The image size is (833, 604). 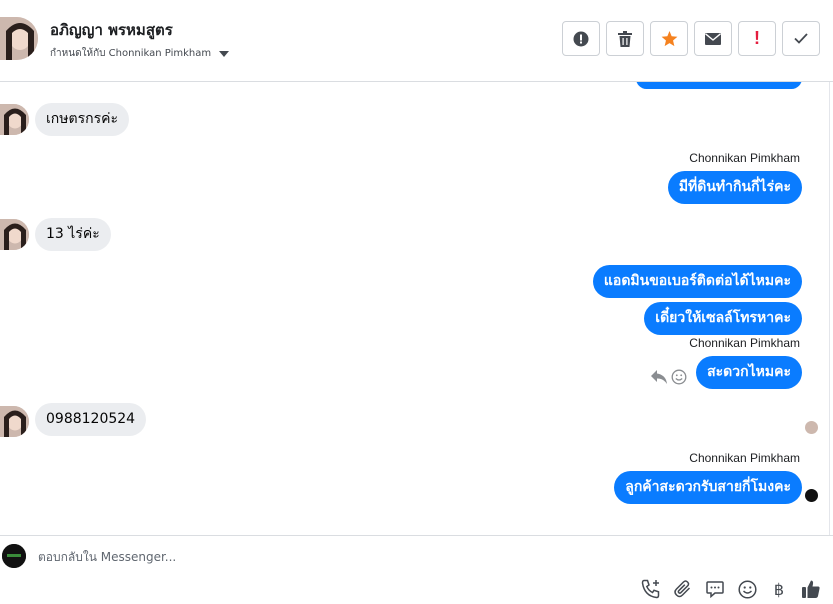 I want to click on phone-add-icon, so click(x=650, y=589).